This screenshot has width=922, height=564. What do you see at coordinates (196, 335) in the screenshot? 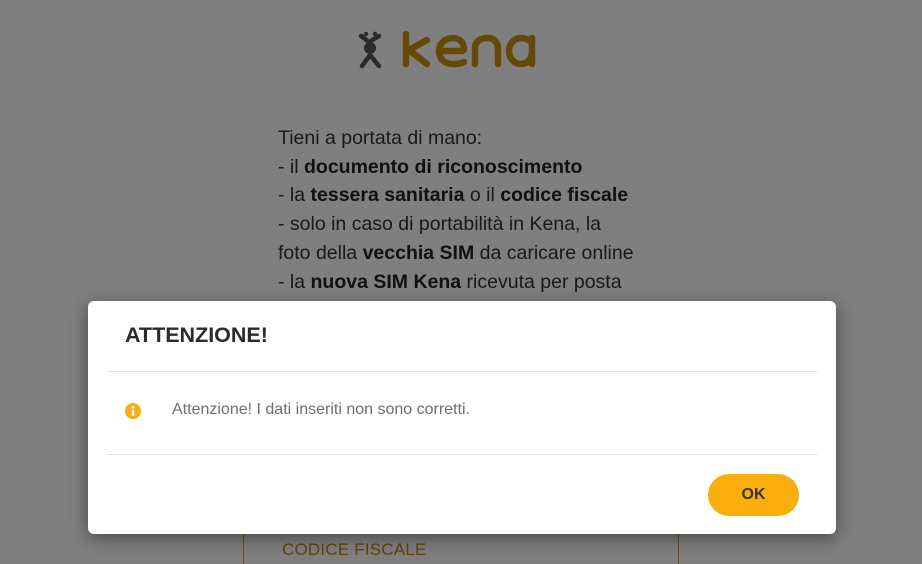
I see `dialog-title: ATTENZIONE!` at bounding box center [196, 335].